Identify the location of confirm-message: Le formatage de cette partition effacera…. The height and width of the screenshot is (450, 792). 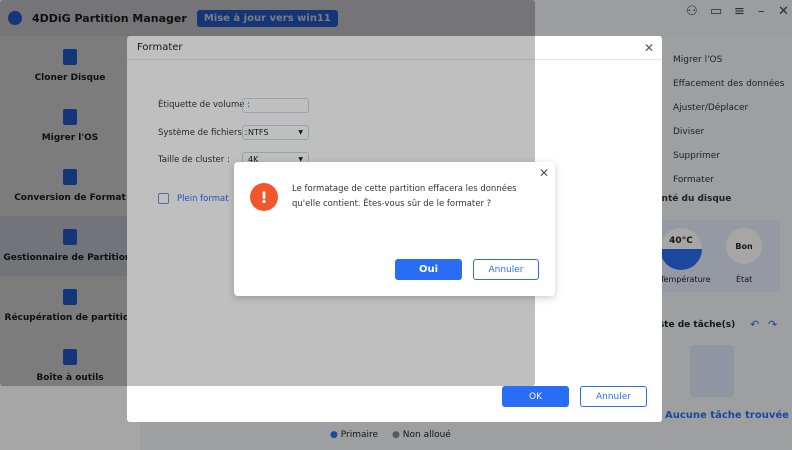
(404, 196).